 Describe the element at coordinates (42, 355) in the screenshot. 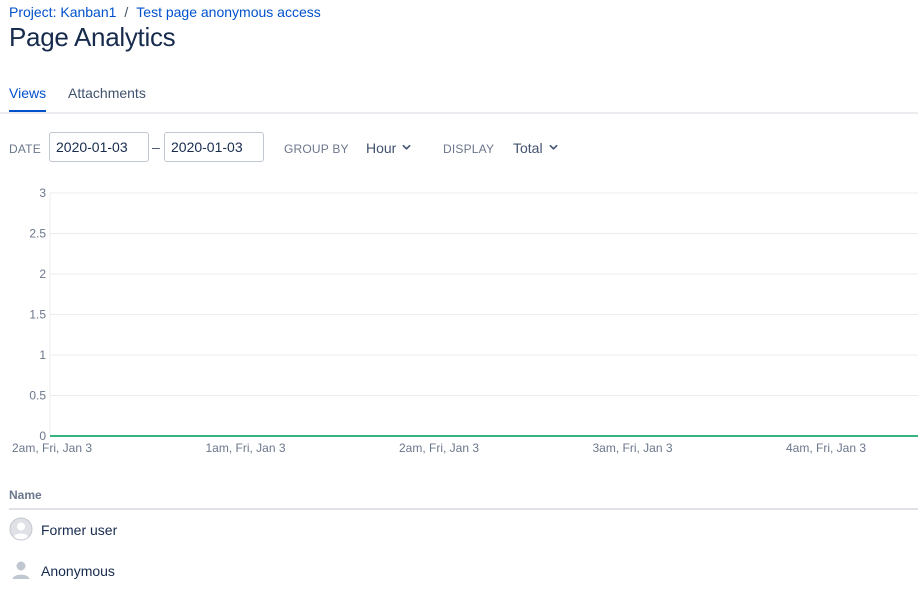

I see `y-tick-label: 1` at that location.